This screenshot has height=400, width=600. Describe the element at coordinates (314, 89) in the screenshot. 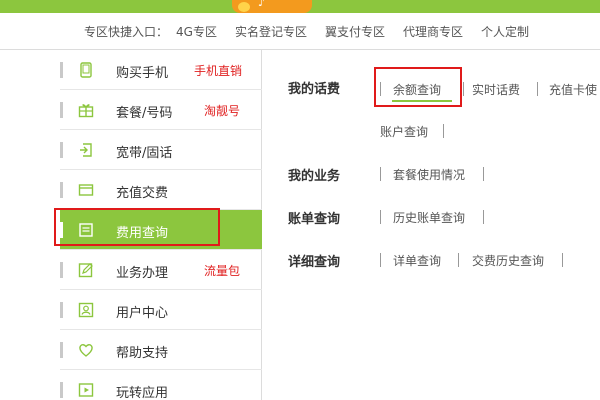

I see `section-title-my-charges: 我的话费` at that location.